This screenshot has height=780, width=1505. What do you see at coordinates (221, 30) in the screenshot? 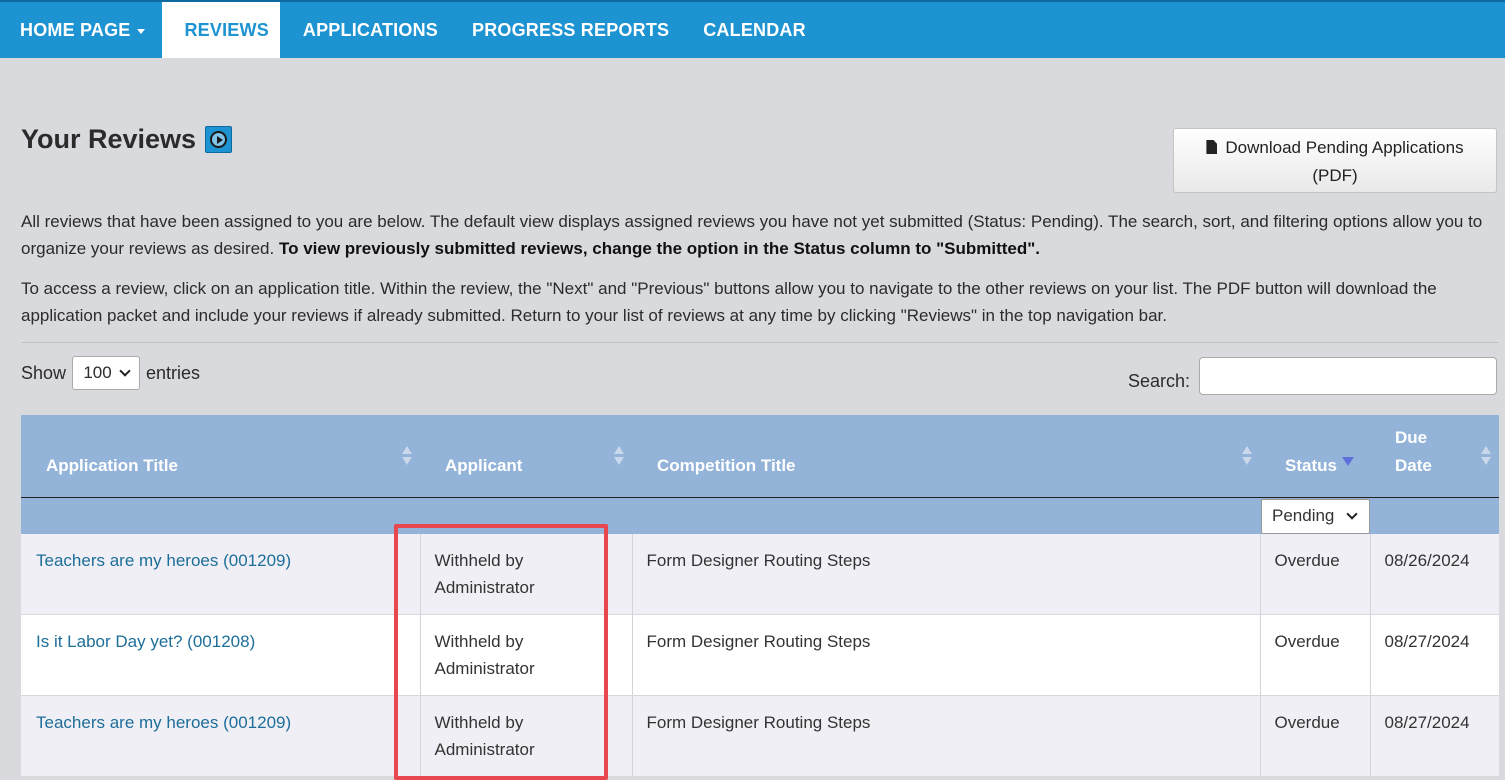
I see `nav-reviews: REVIEWS` at bounding box center [221, 30].